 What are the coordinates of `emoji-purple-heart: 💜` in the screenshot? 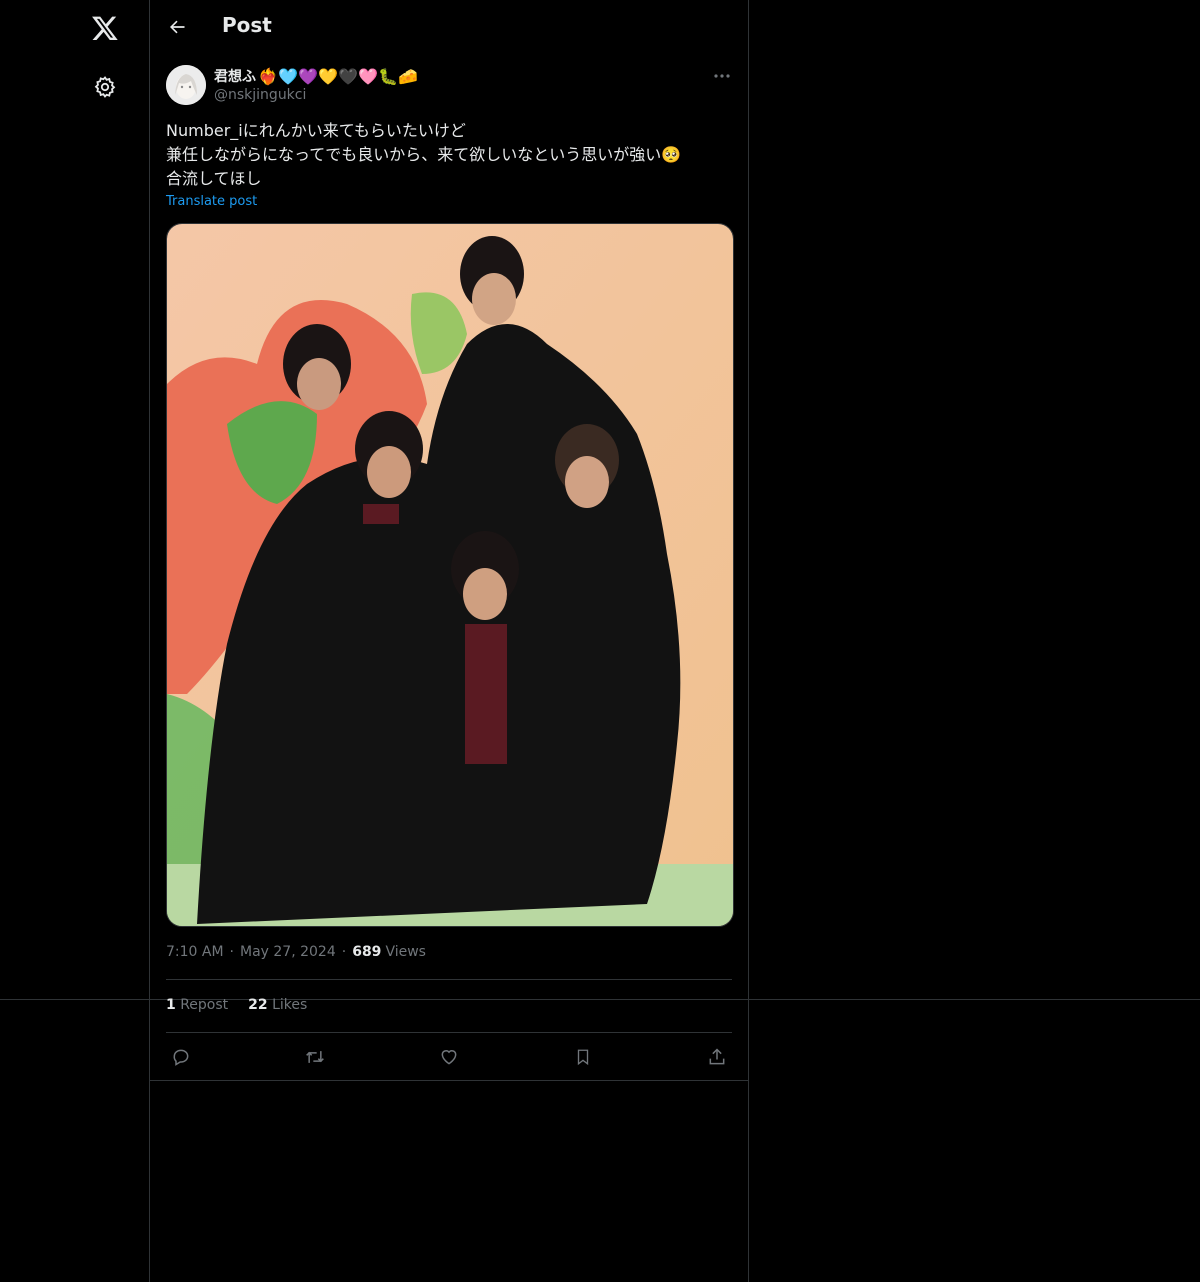 It's located at (308, 76).